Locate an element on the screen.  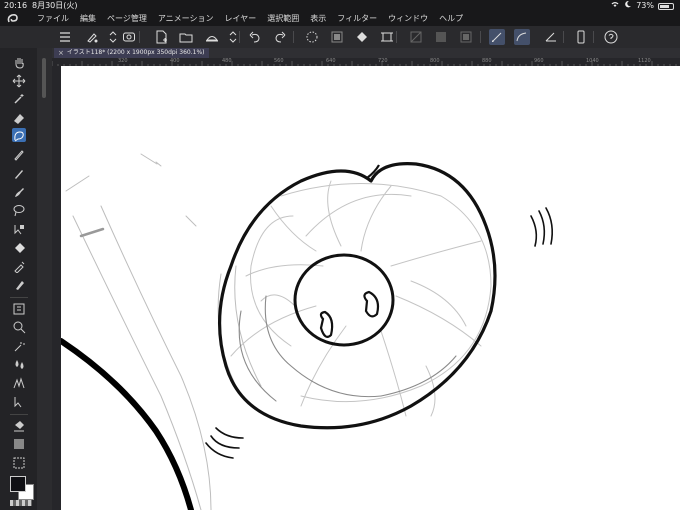
ruler-number: 560 is located at coordinates (279, 61).